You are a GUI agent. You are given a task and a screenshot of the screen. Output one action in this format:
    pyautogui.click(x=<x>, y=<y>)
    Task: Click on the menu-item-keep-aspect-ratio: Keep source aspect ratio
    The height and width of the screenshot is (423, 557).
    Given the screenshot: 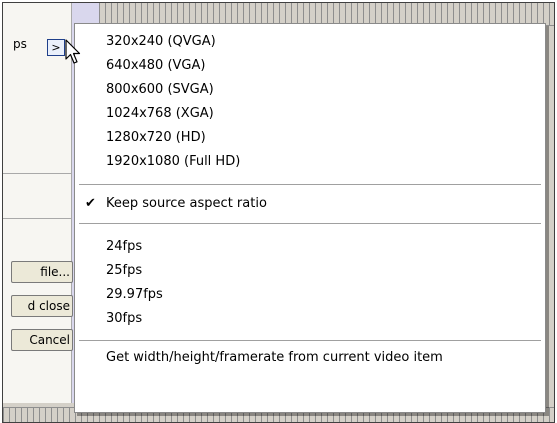 What is the action you would take?
    pyautogui.click(x=186, y=204)
    